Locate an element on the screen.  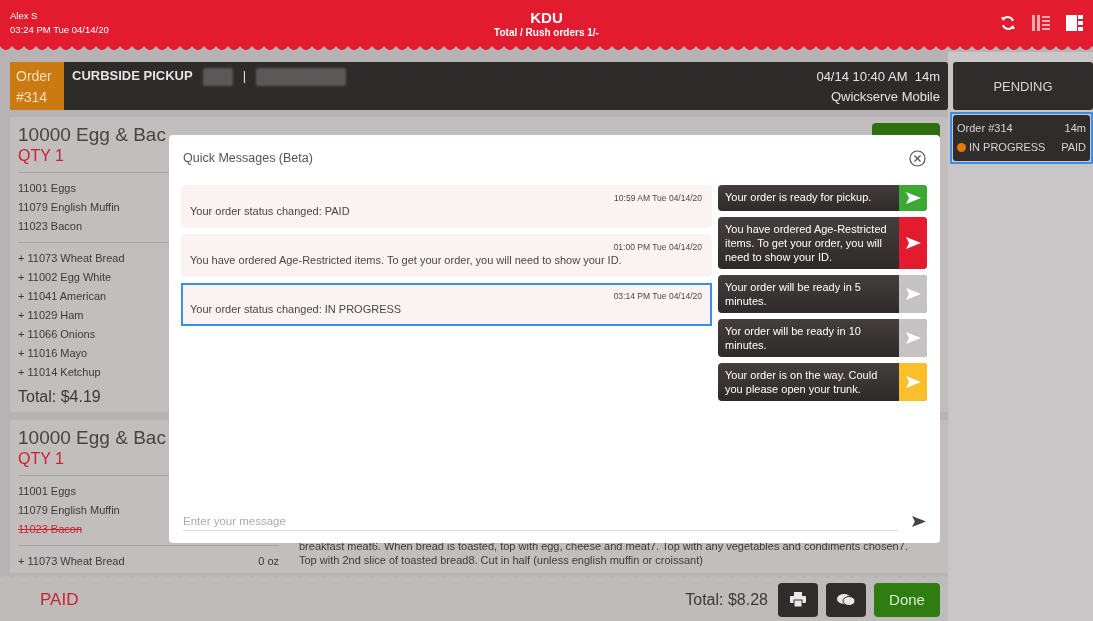
blurred-text is located at coordinates (217, 77).